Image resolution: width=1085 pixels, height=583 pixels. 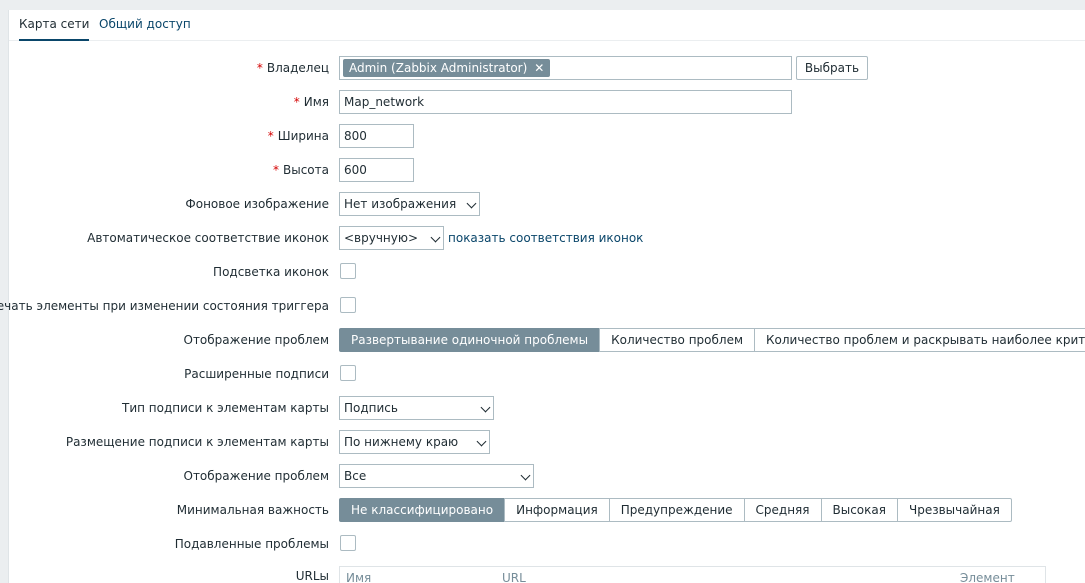 What do you see at coordinates (782, 510) in the screenshot?
I see `severity-option-average: Средняя` at bounding box center [782, 510].